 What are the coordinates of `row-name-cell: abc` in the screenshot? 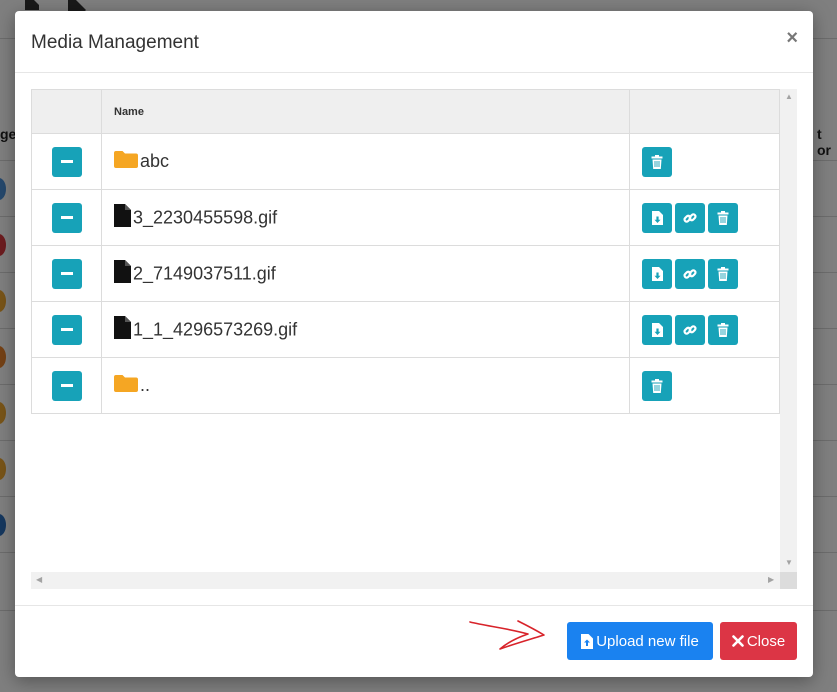 It's located at (365, 161).